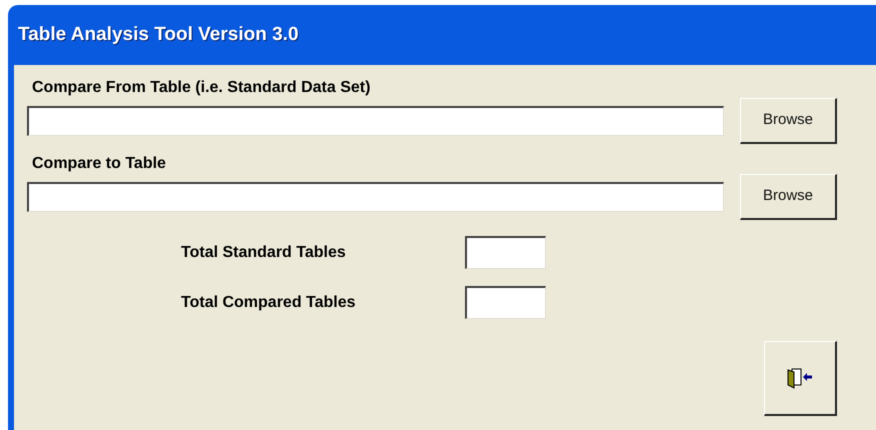 The image size is (876, 430). I want to click on total-label: Total Compared Tables, so click(269, 302).